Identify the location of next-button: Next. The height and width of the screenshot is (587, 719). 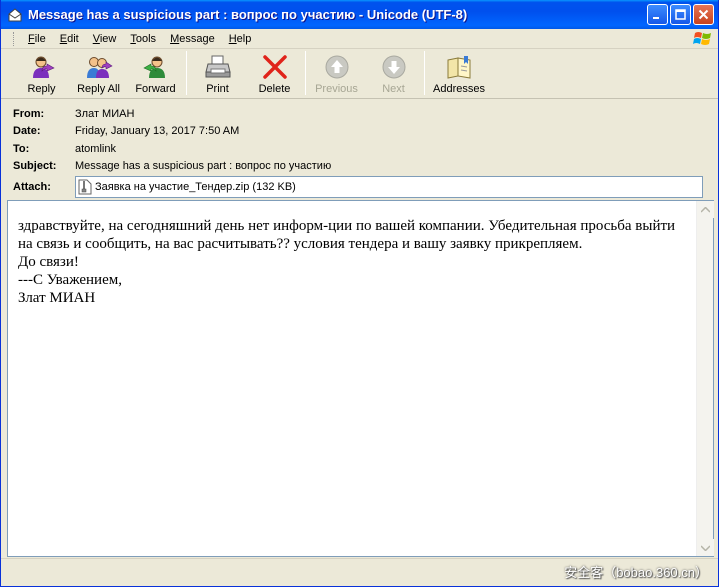
(393, 74).